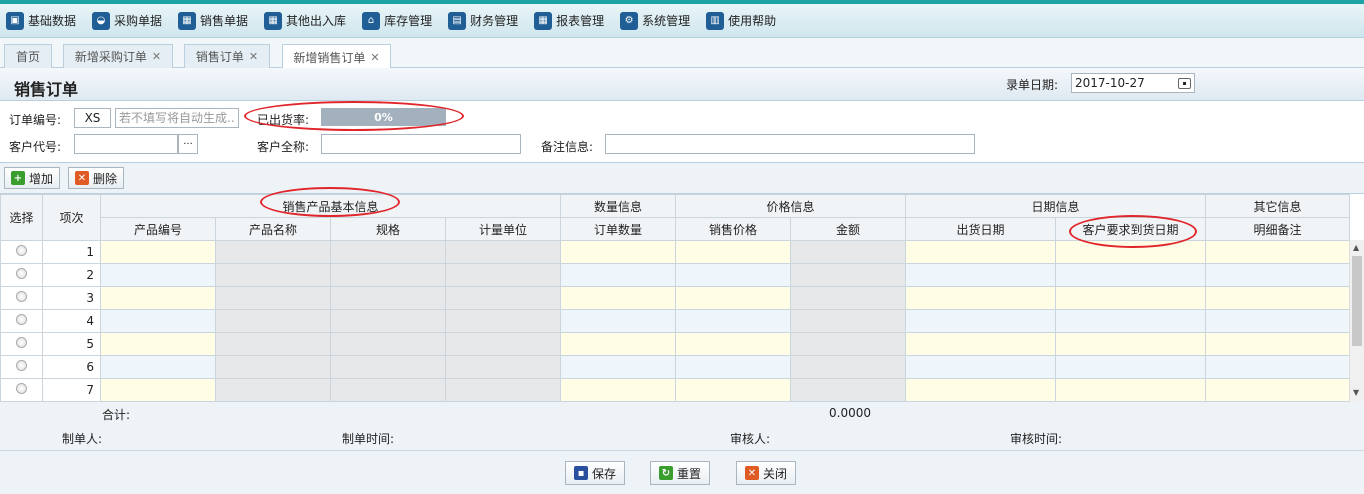 This screenshot has height=494, width=1364. I want to click on grid-toolbar: + 增加 ✕ 删除, so click(682, 178).